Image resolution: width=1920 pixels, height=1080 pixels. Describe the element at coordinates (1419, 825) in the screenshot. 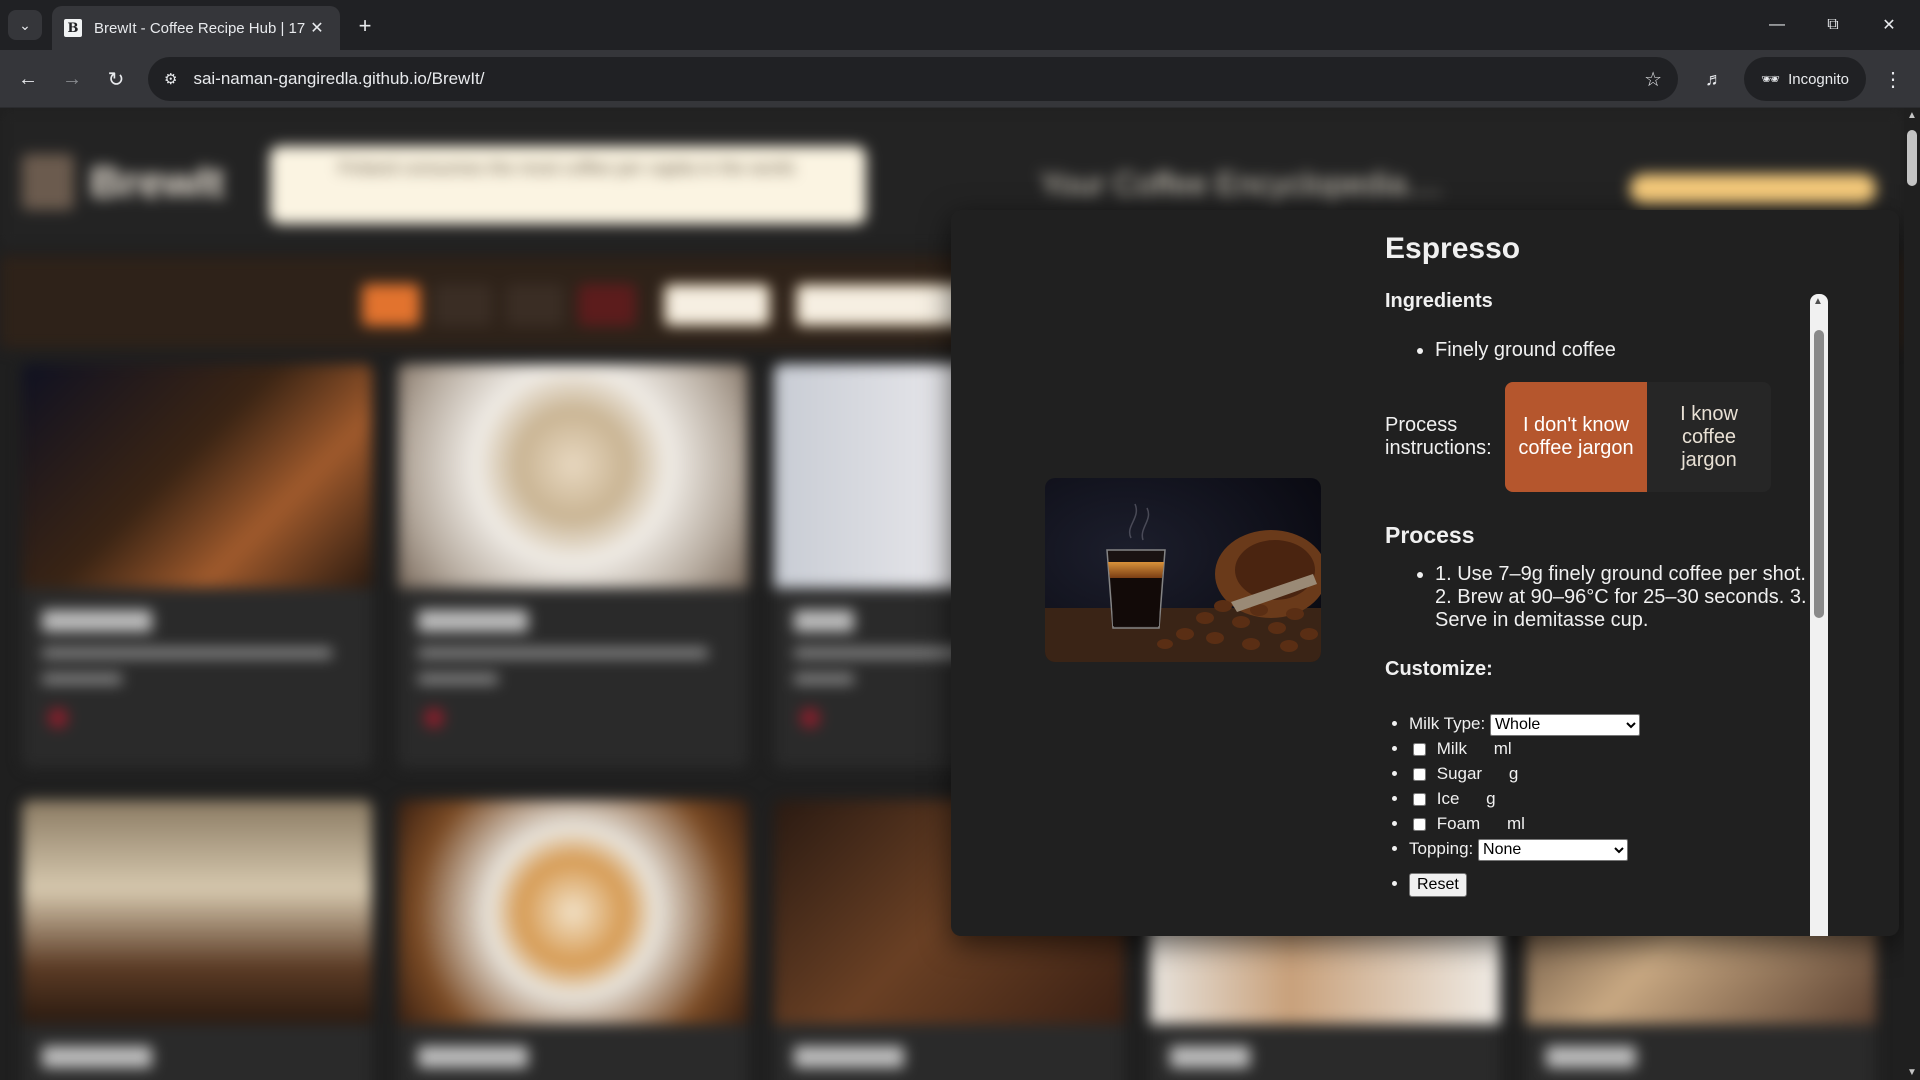

I see `foam-checkbox` at that location.